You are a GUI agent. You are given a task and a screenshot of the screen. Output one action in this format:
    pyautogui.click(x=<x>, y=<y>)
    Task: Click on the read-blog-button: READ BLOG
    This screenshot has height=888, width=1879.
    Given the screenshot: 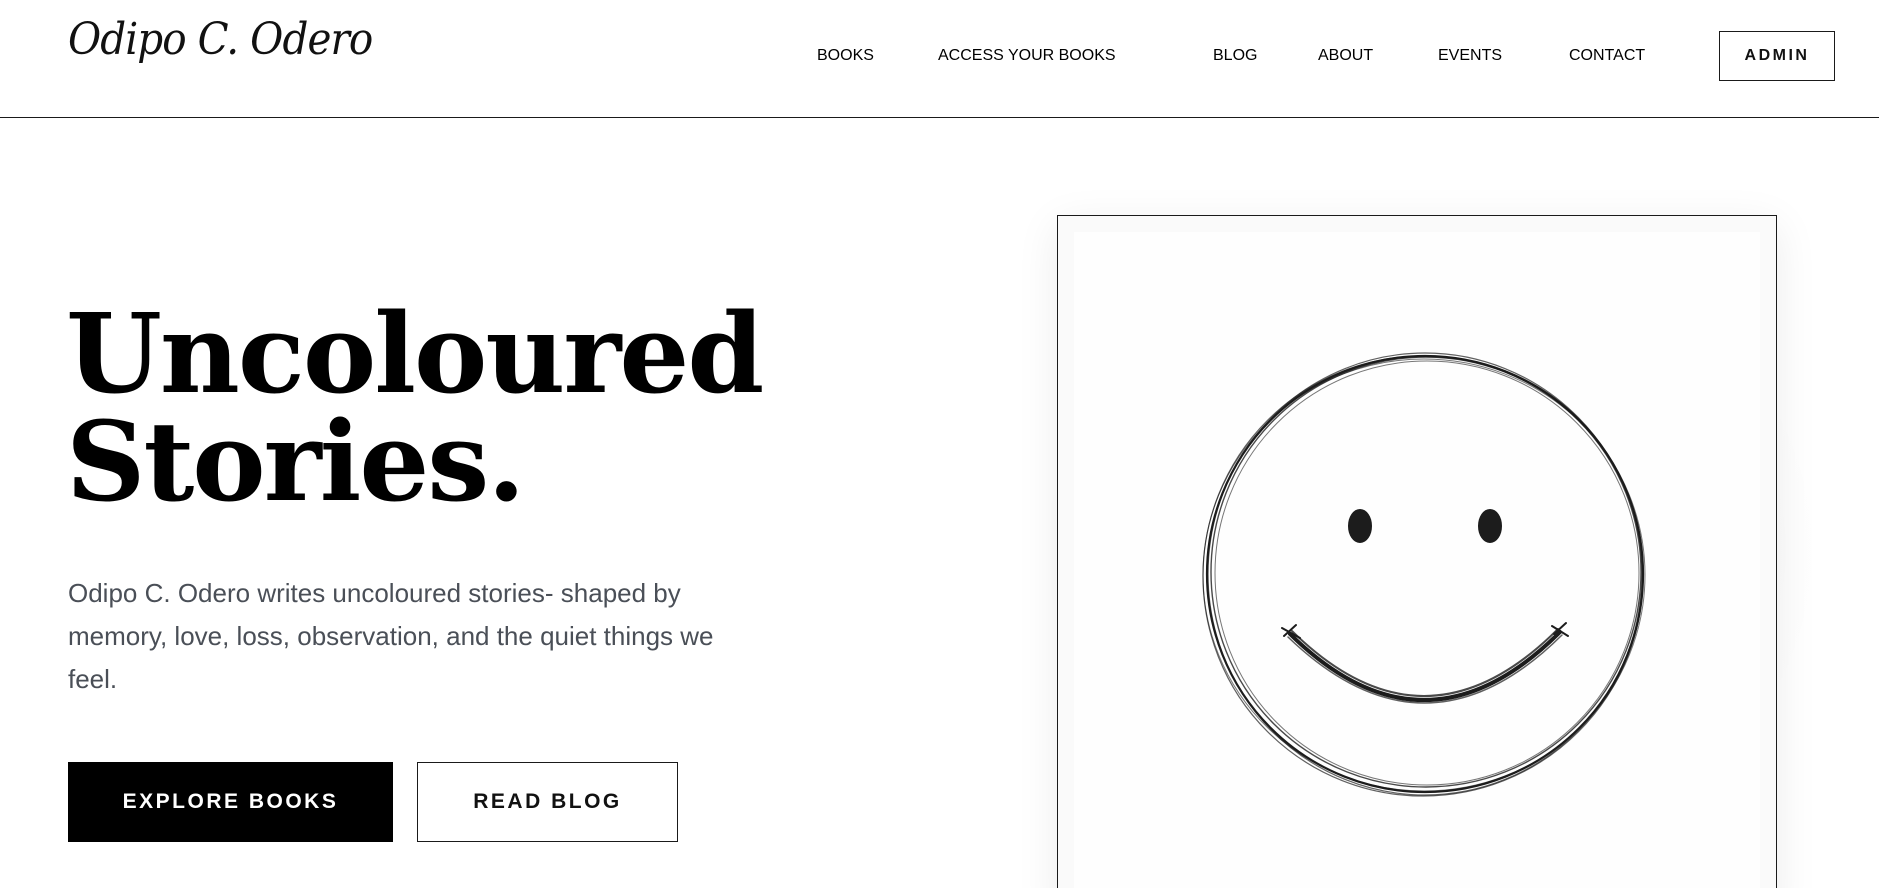 What is the action you would take?
    pyautogui.click(x=547, y=802)
    